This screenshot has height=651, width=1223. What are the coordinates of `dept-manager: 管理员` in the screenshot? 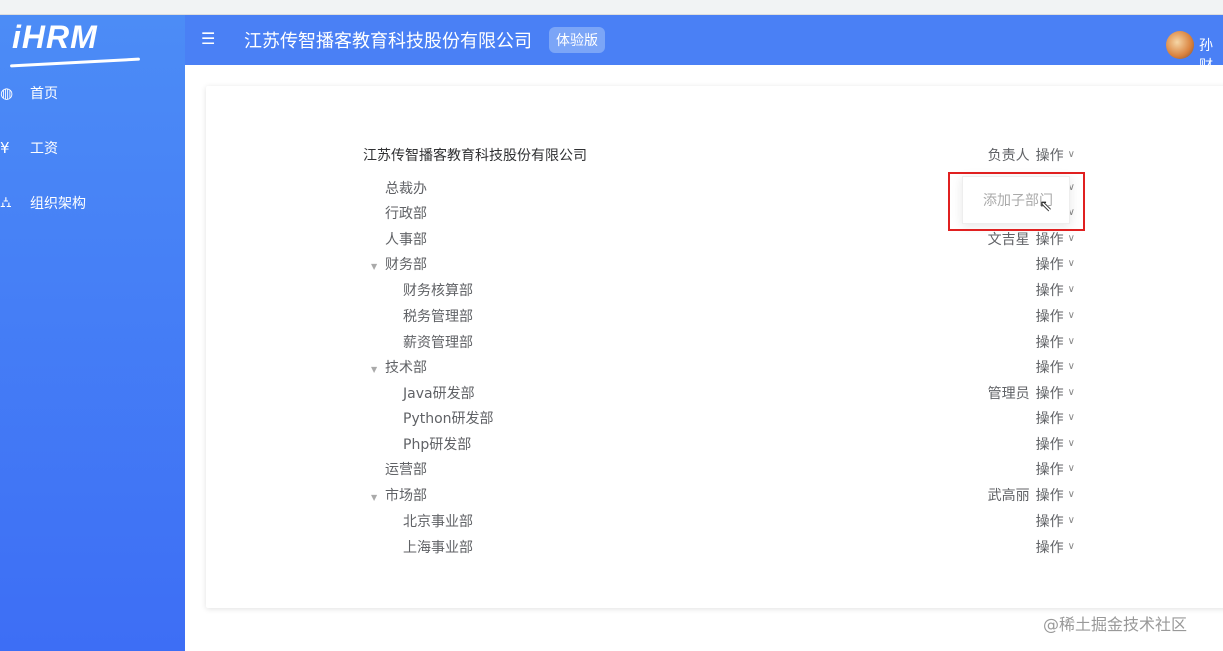 It's located at (1008, 393).